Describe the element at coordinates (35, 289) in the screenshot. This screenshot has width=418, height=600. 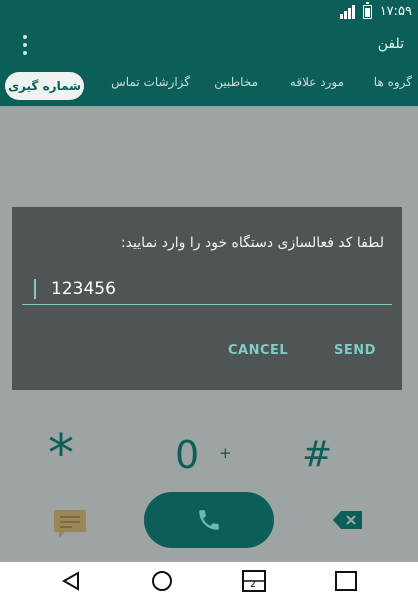
I see `text-cursor` at that location.